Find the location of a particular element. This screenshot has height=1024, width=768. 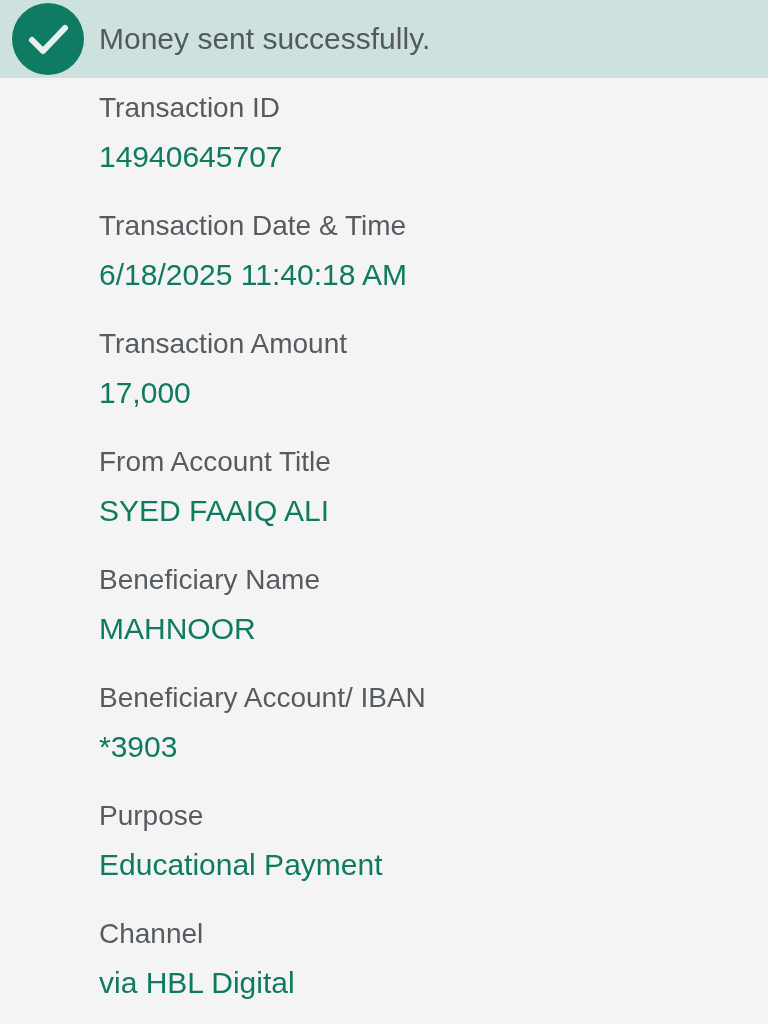

field-value: *3903 is located at coordinates (138, 747).